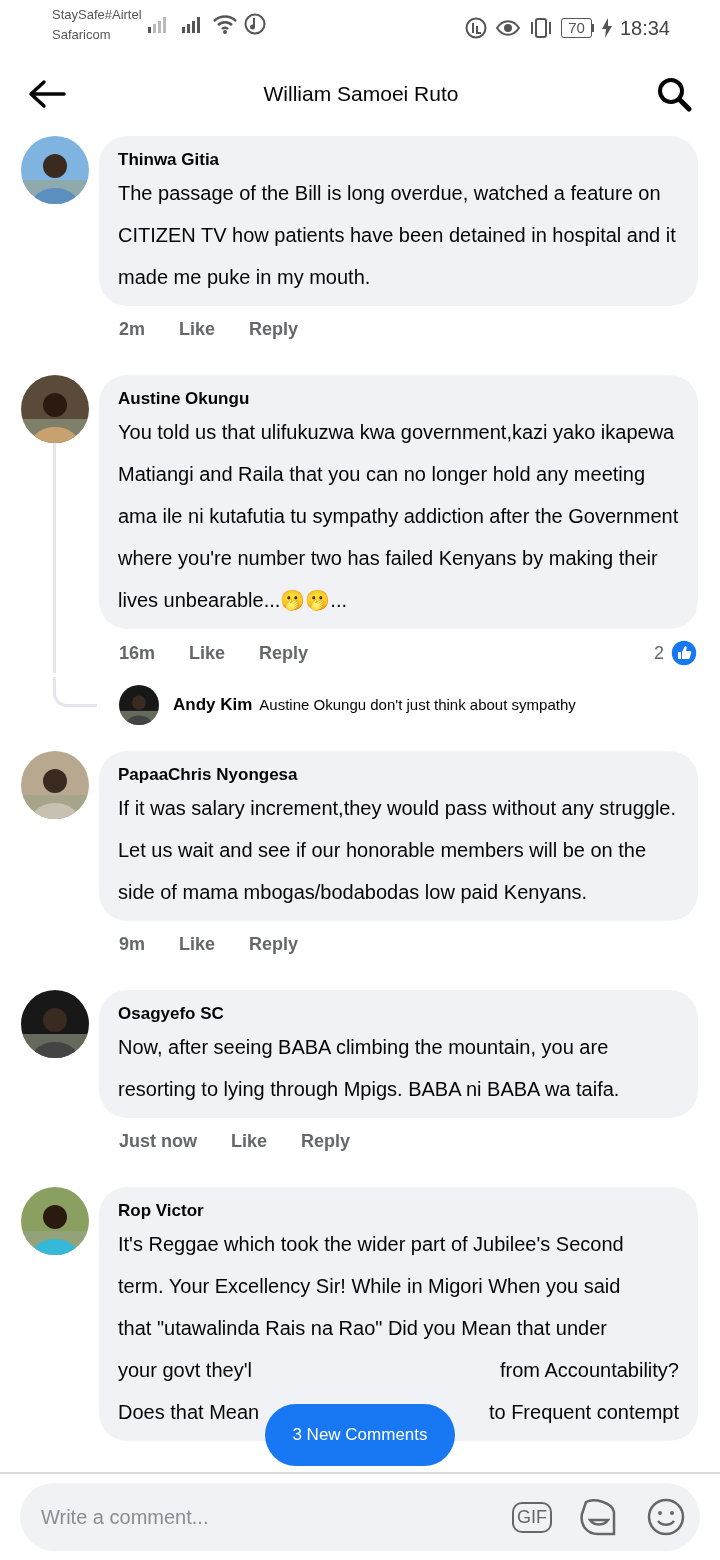 Image resolution: width=720 pixels, height=1560 pixels. I want to click on back-arrow-icon, so click(47, 94).